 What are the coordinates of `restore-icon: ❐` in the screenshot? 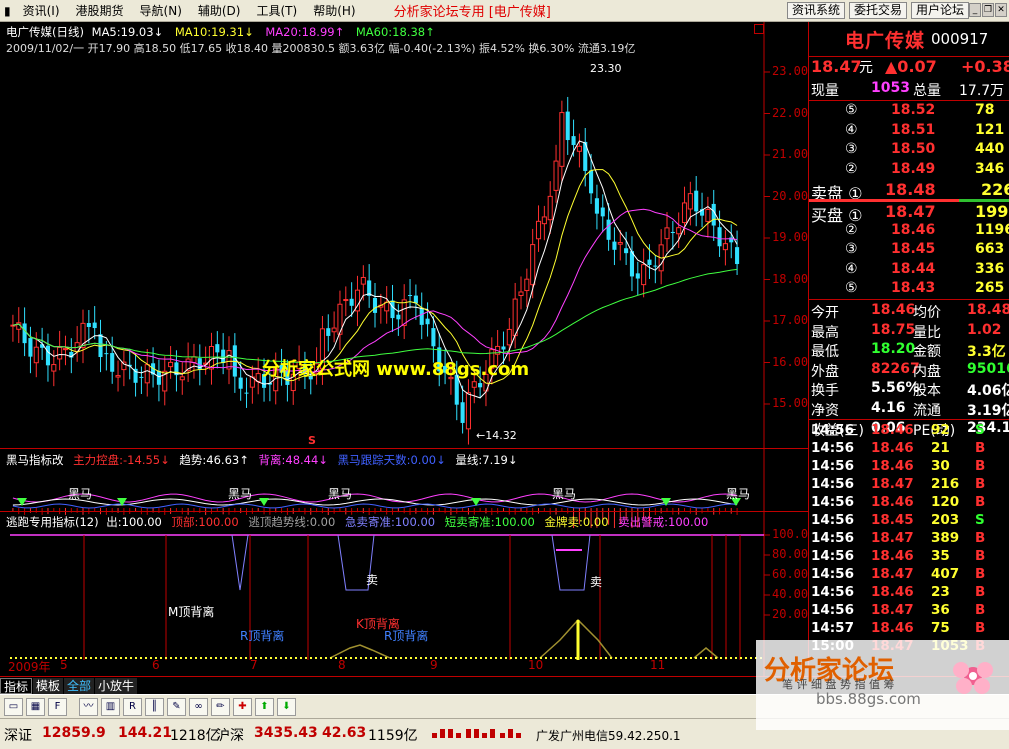 It's located at (988, 10).